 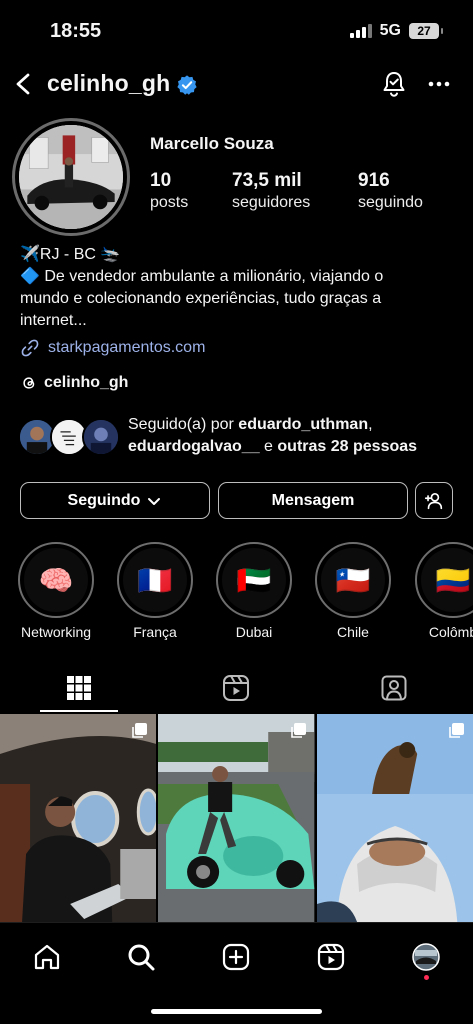 What do you see at coordinates (29, 383) in the screenshot?
I see `threads-icon` at bounding box center [29, 383].